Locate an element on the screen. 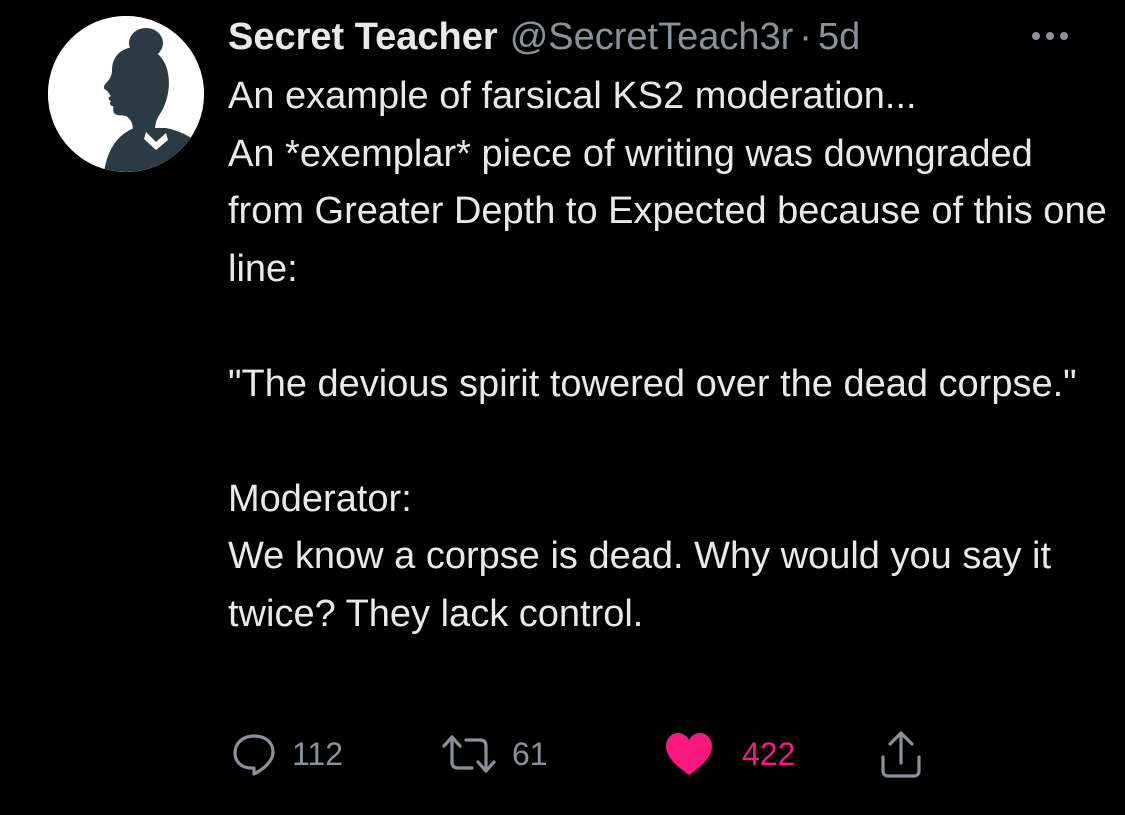 The width and height of the screenshot is (1125, 815). reply-icon is located at coordinates (254, 755).